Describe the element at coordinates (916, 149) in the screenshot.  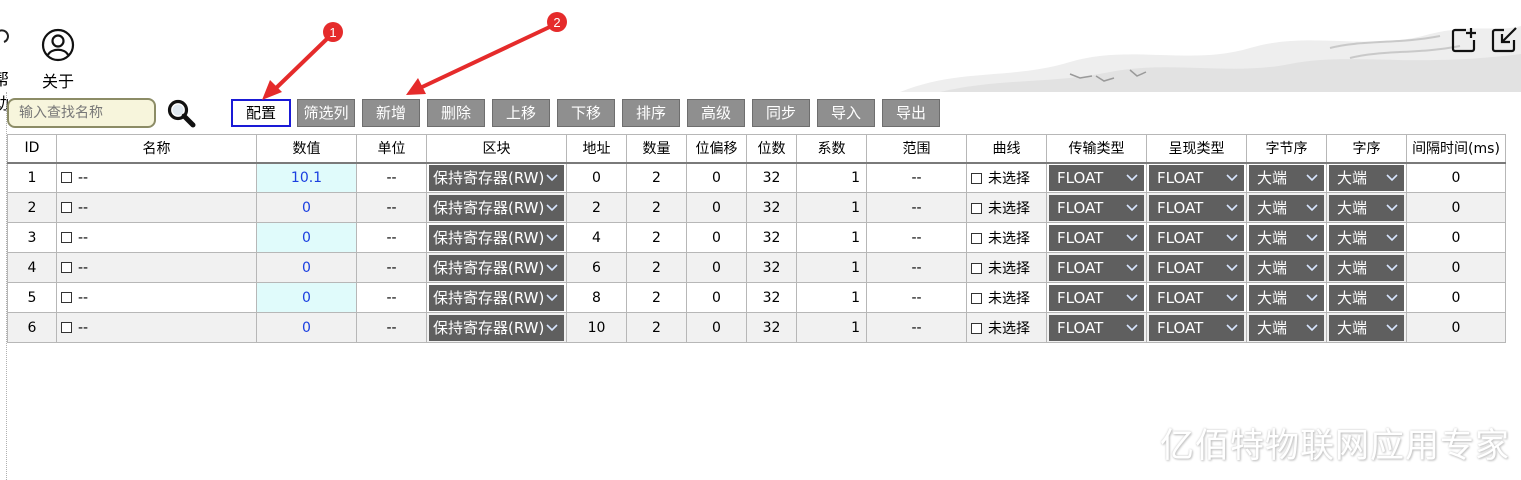
I see `col-header-range: 范围` at that location.